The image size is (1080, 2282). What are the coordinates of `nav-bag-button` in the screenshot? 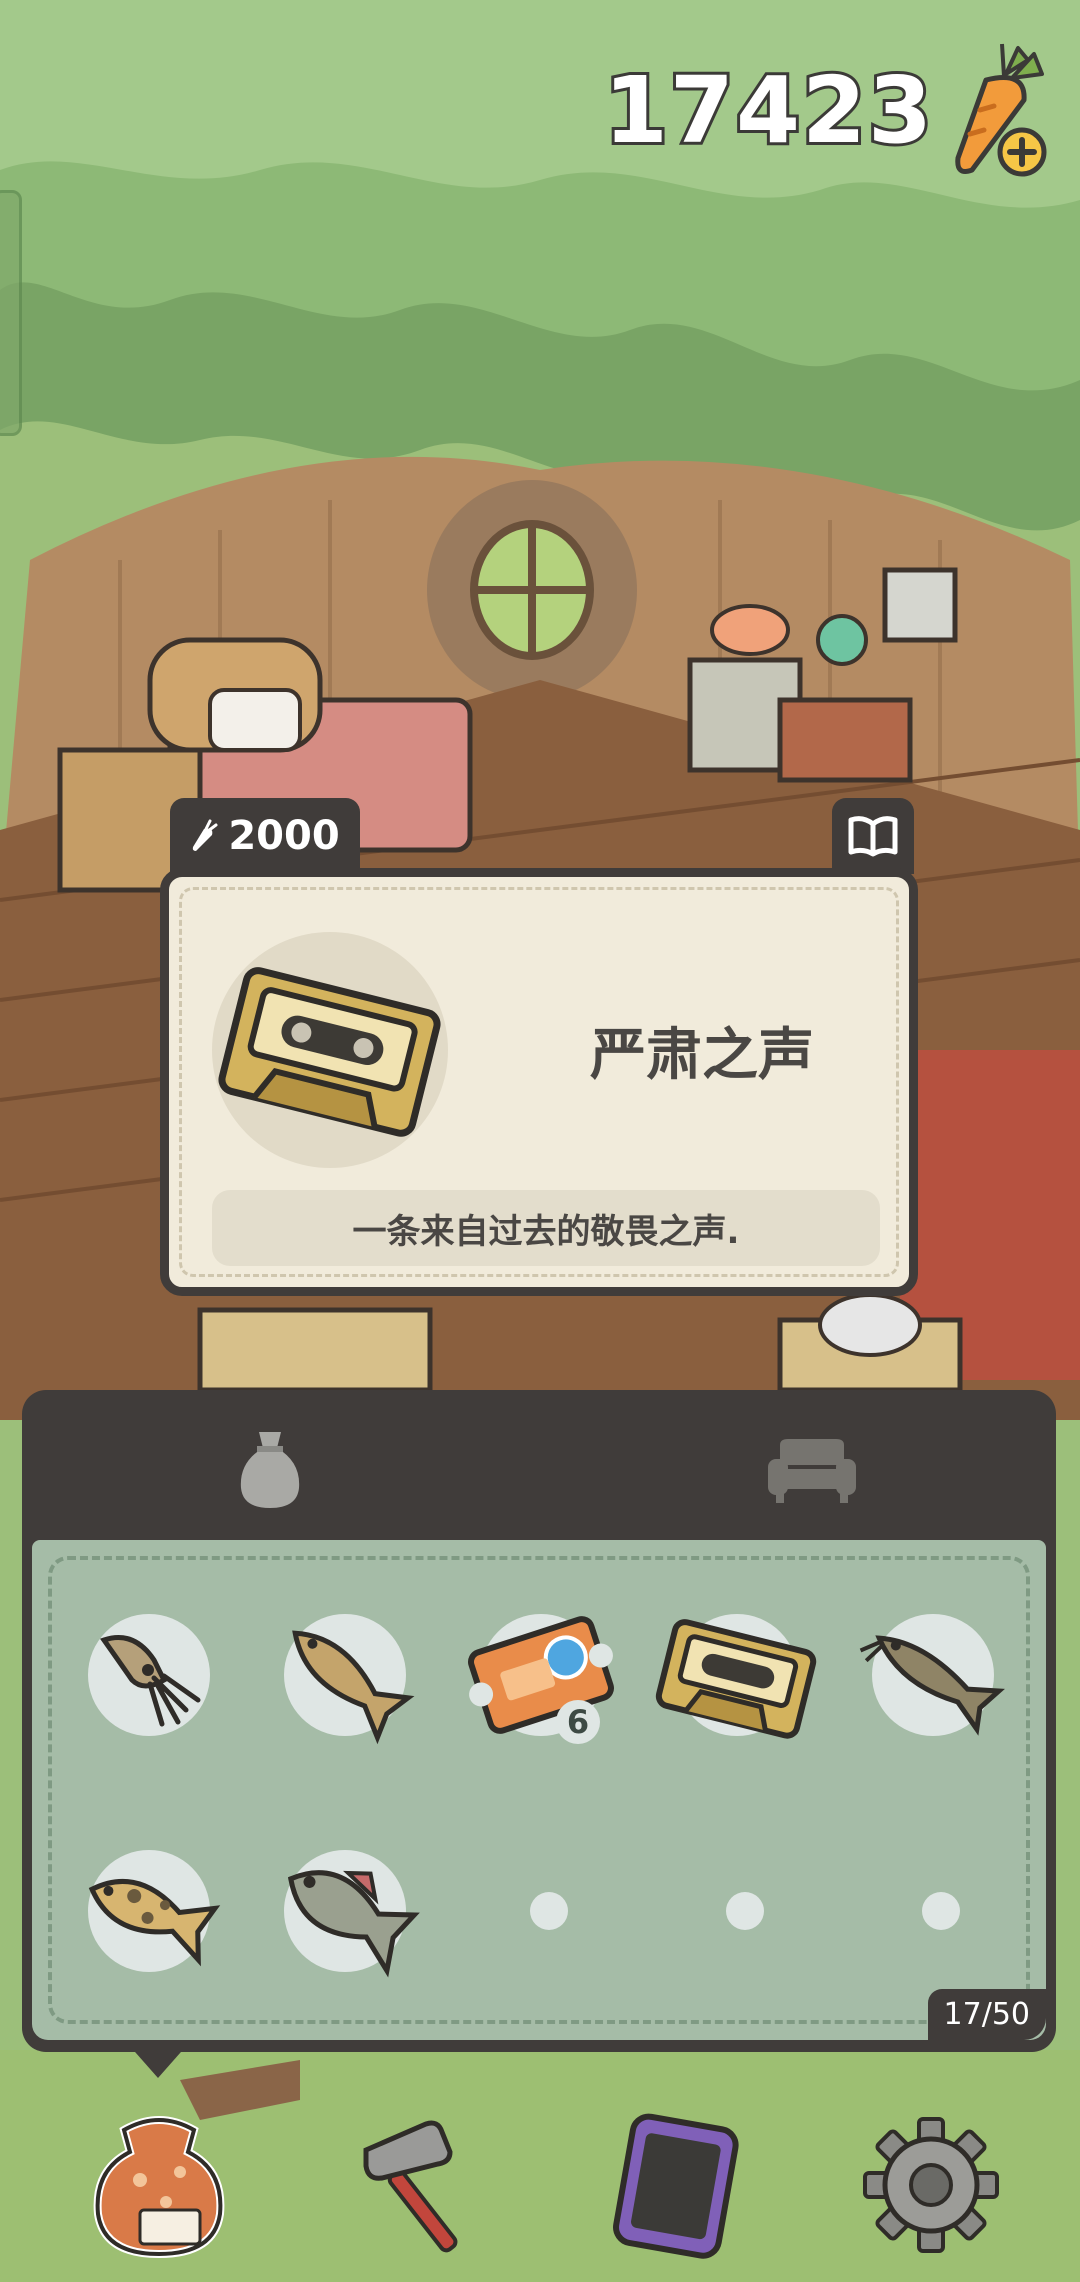 It's located at (159, 2185).